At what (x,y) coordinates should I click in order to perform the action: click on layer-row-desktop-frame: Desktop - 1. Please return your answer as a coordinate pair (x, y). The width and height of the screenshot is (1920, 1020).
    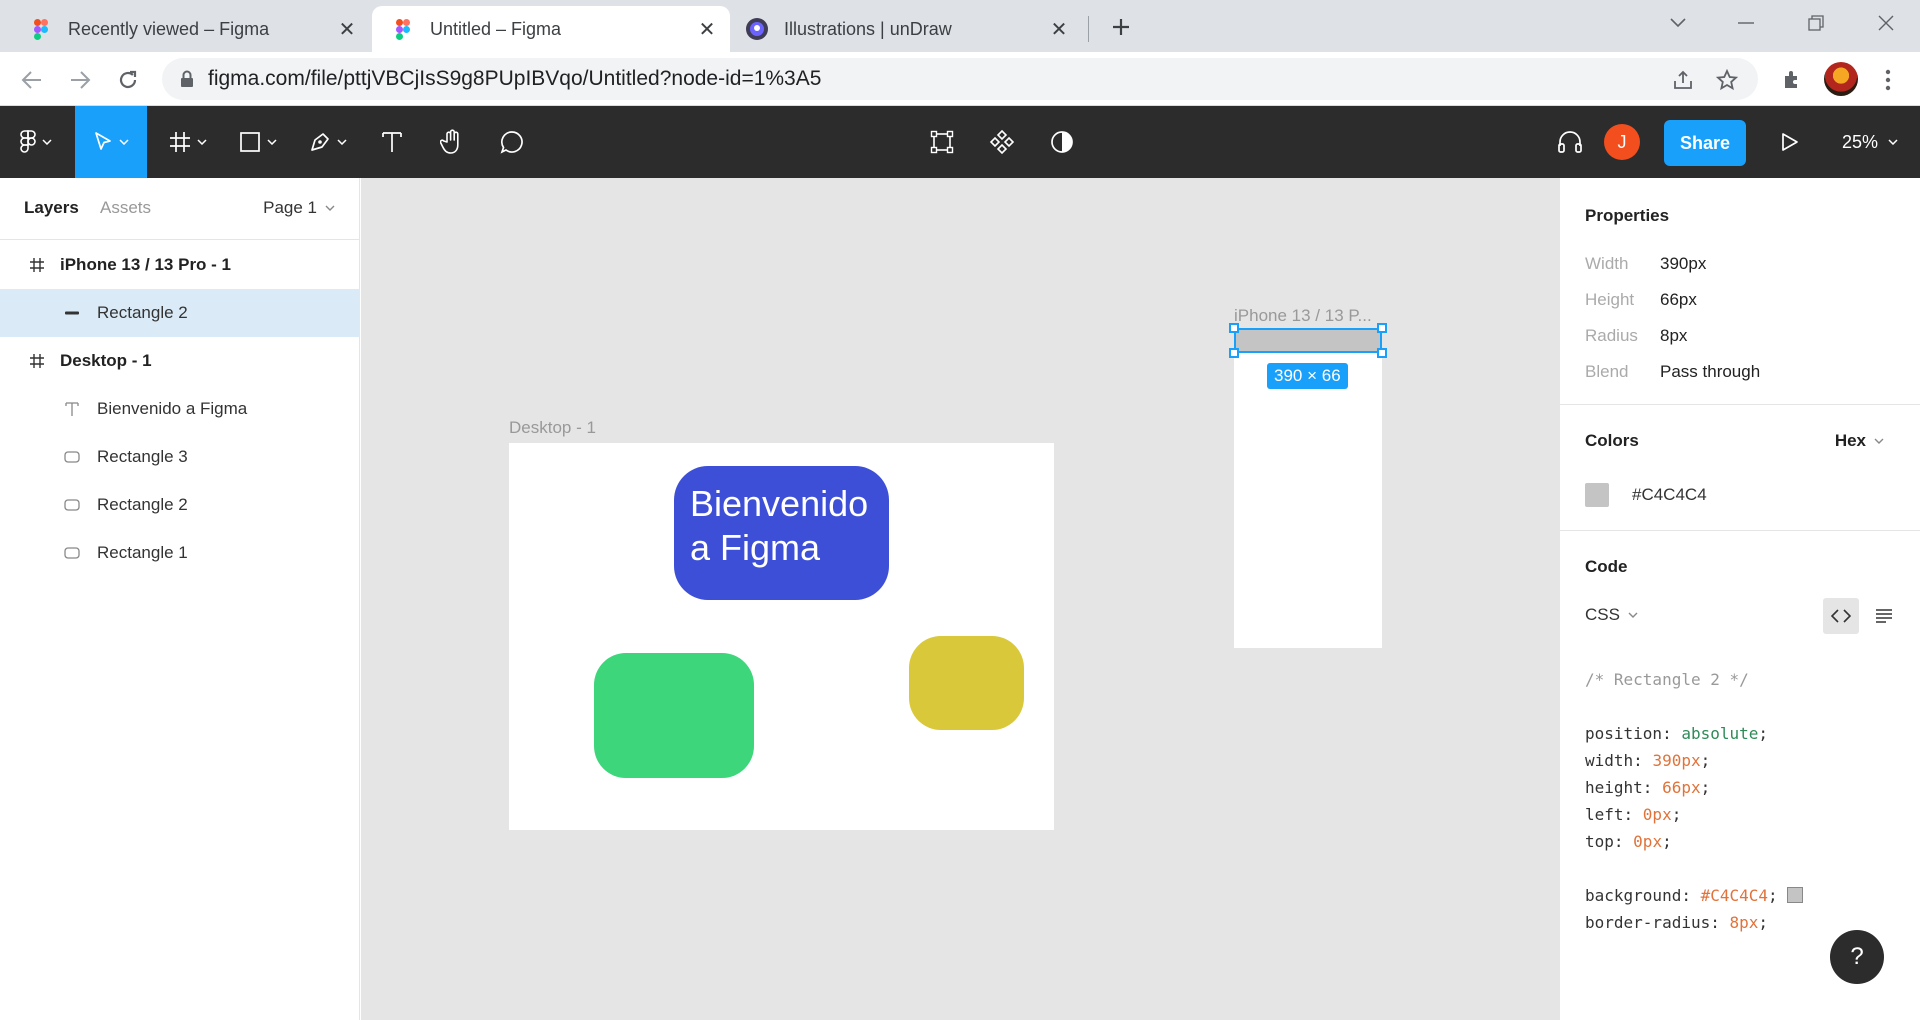
    Looking at the image, I should click on (180, 361).